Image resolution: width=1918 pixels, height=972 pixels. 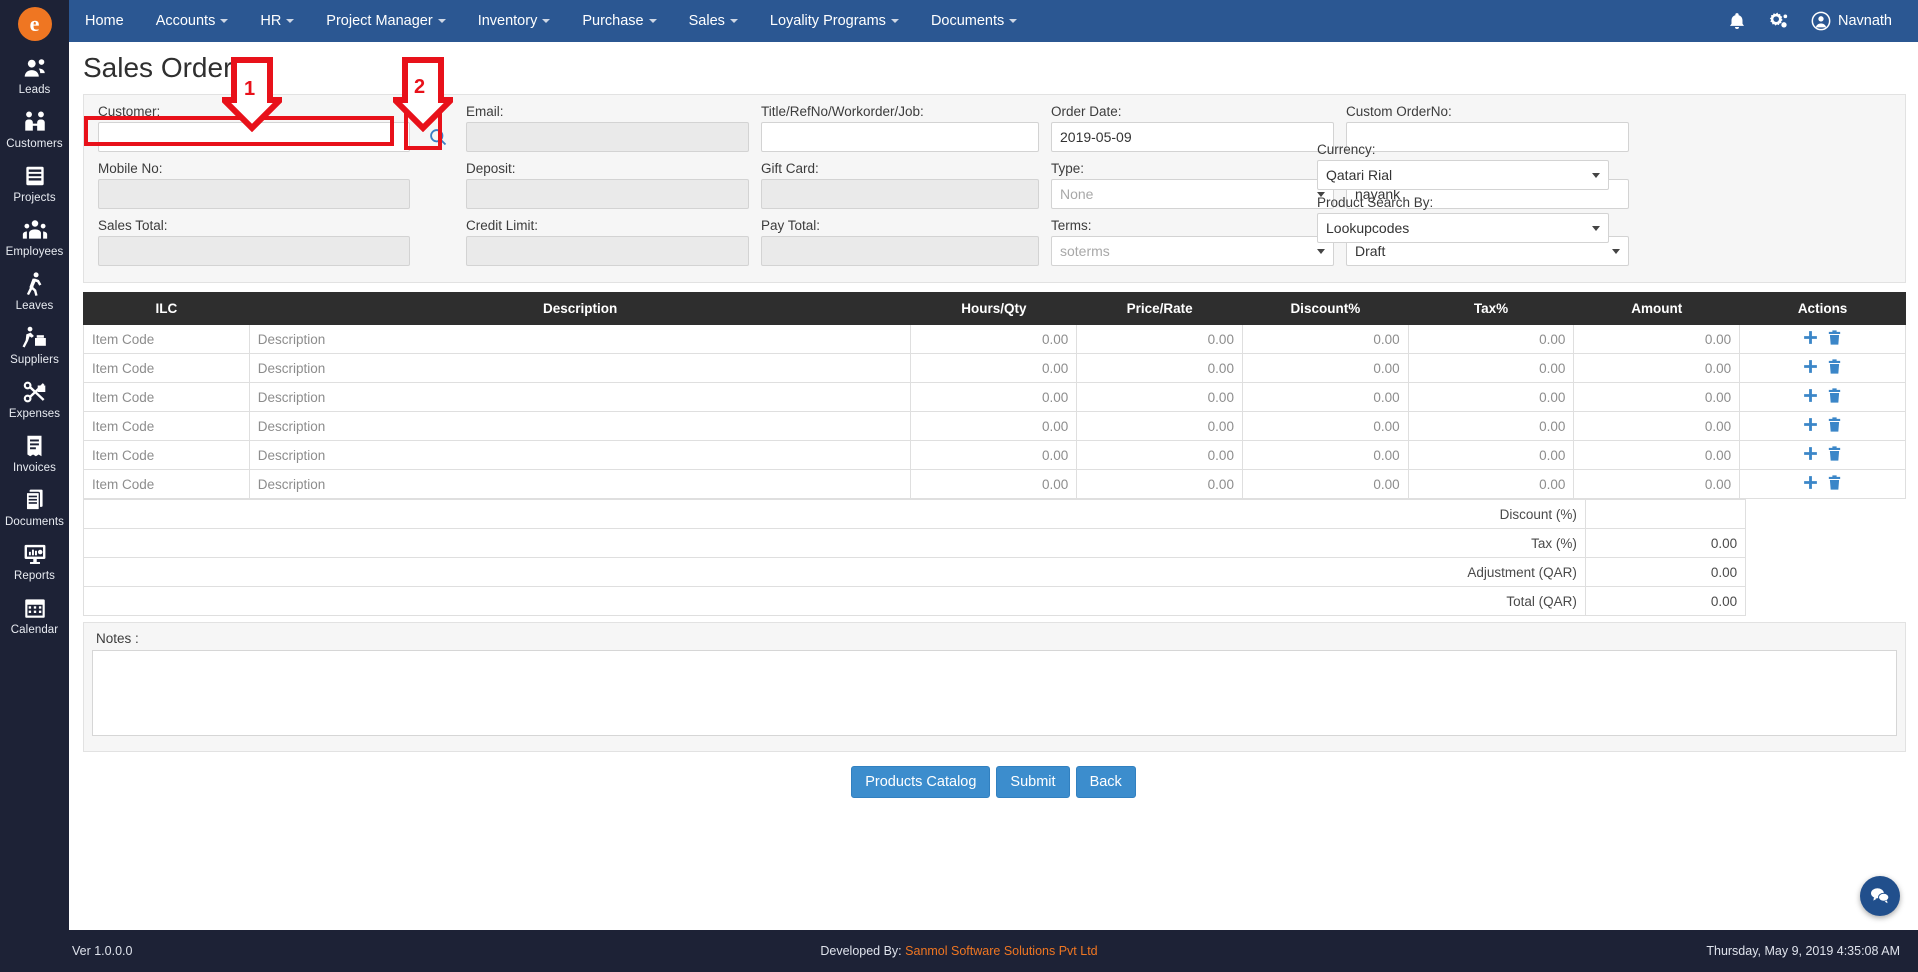 I want to click on products-catalog-button: Products Catalog, so click(x=921, y=782).